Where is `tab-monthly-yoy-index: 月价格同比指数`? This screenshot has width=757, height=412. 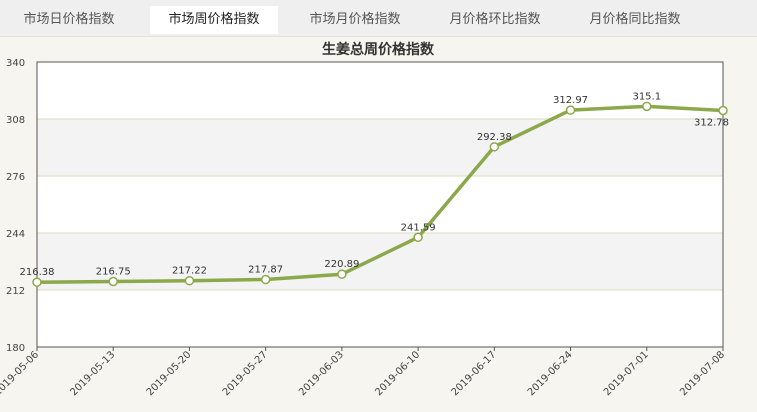
tab-monthly-yoy-index: 月价格同比指数 is located at coordinates (635, 20).